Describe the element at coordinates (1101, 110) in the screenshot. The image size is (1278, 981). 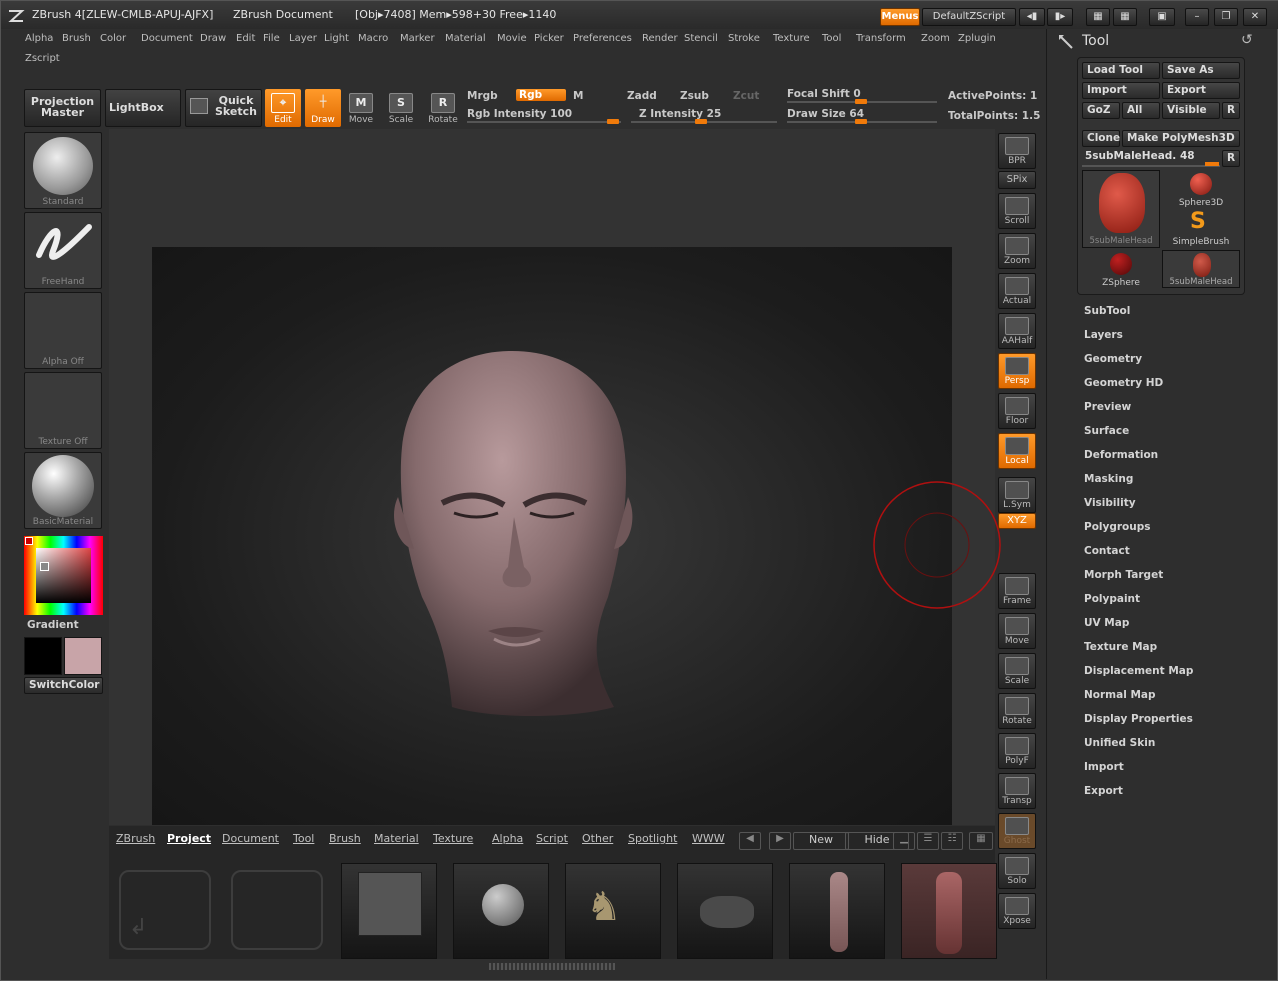
I see `goz-button: GoZ` at that location.